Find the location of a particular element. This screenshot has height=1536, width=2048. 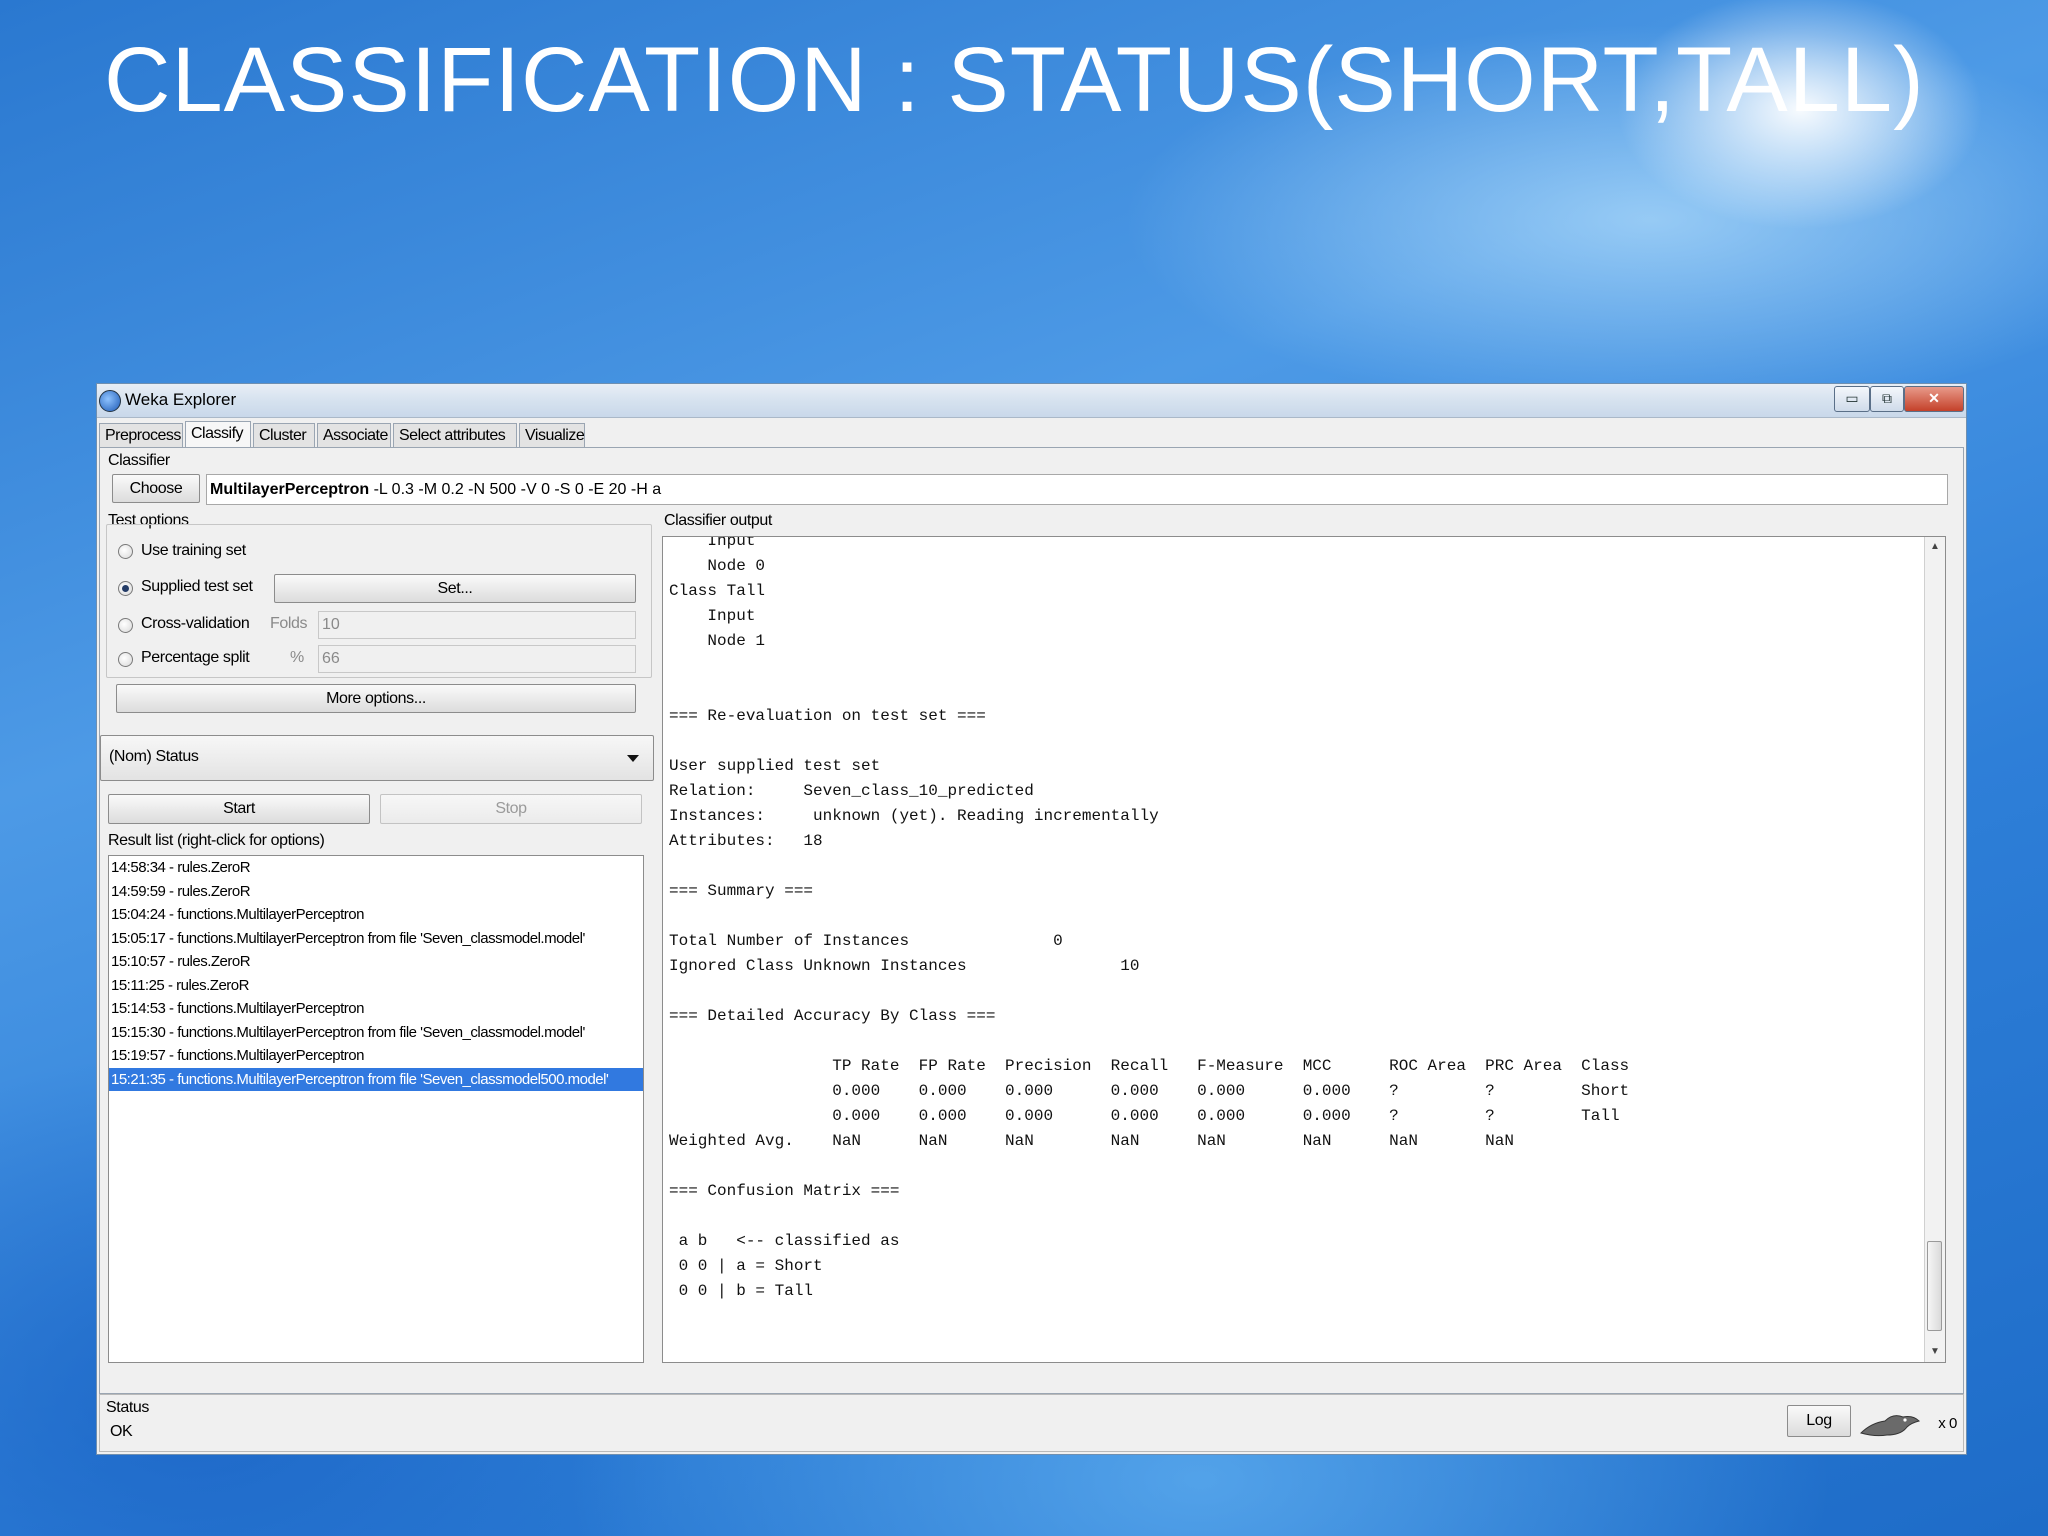

minimize-icon: ▭ is located at coordinates (1852, 398).